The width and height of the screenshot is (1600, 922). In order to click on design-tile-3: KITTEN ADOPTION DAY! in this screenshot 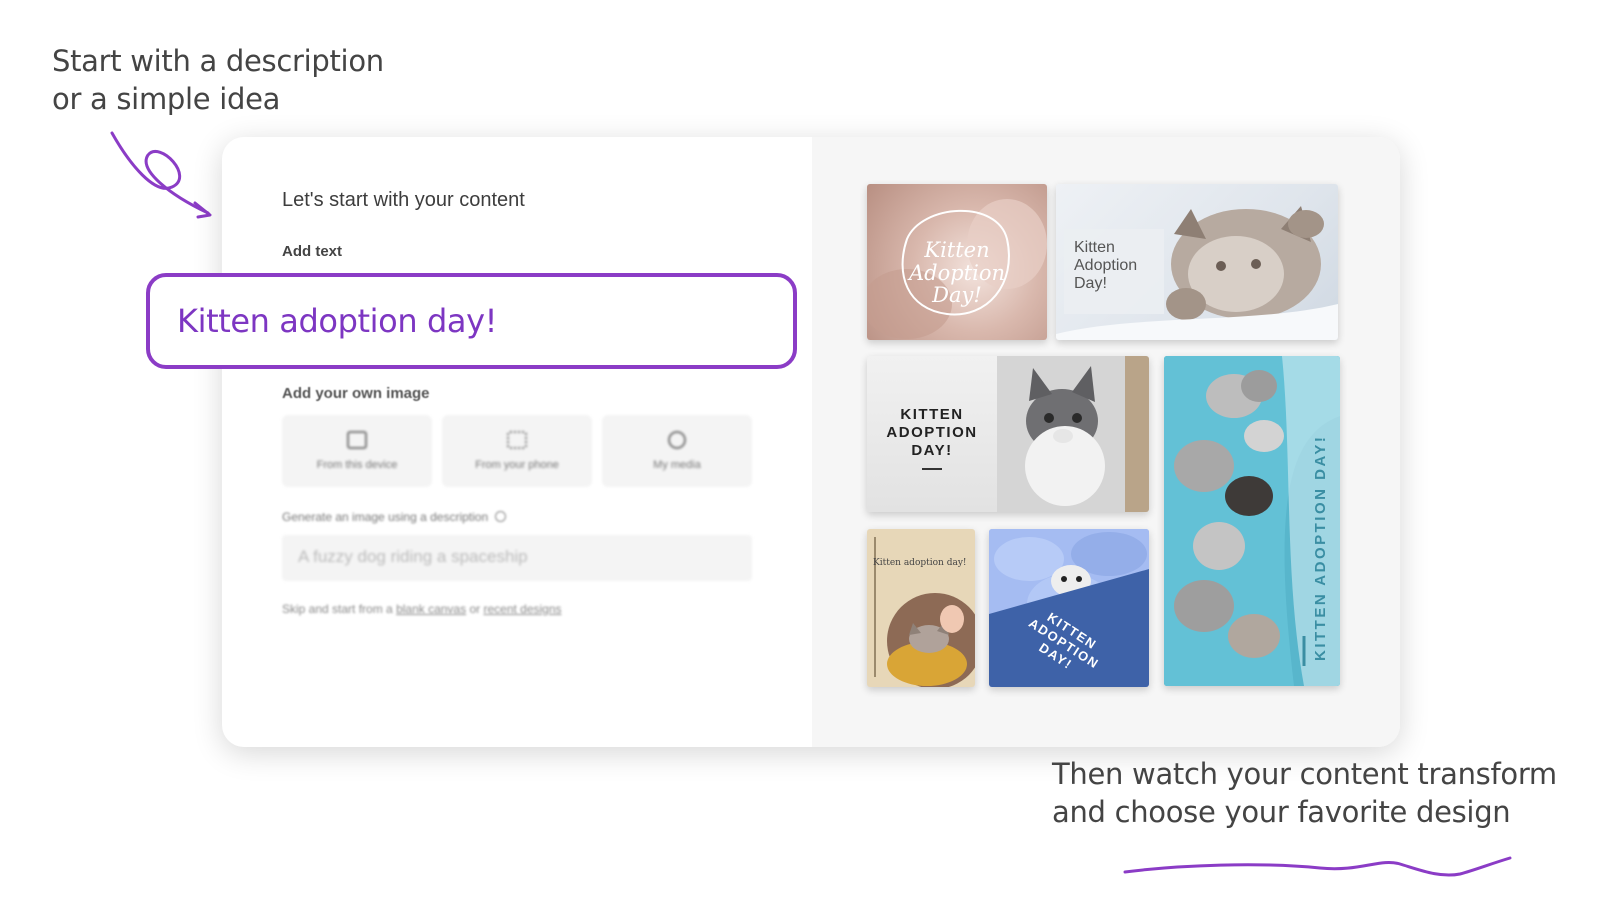, I will do `click(1008, 434)`.